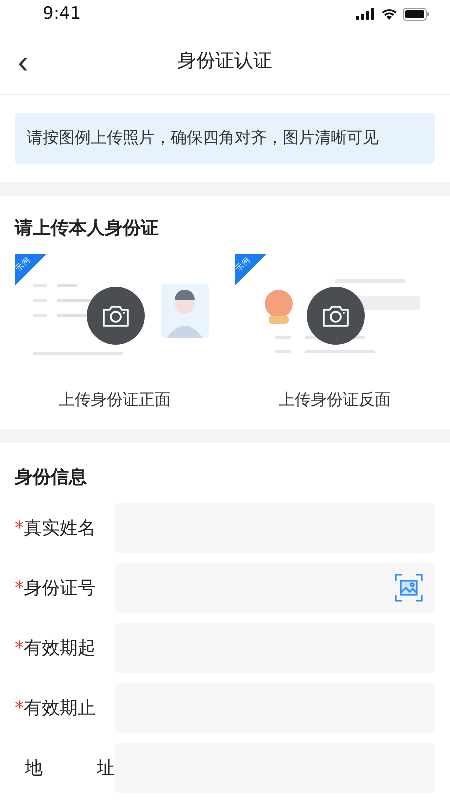  I want to click on upload-label: 上传身份证反面, so click(335, 400).